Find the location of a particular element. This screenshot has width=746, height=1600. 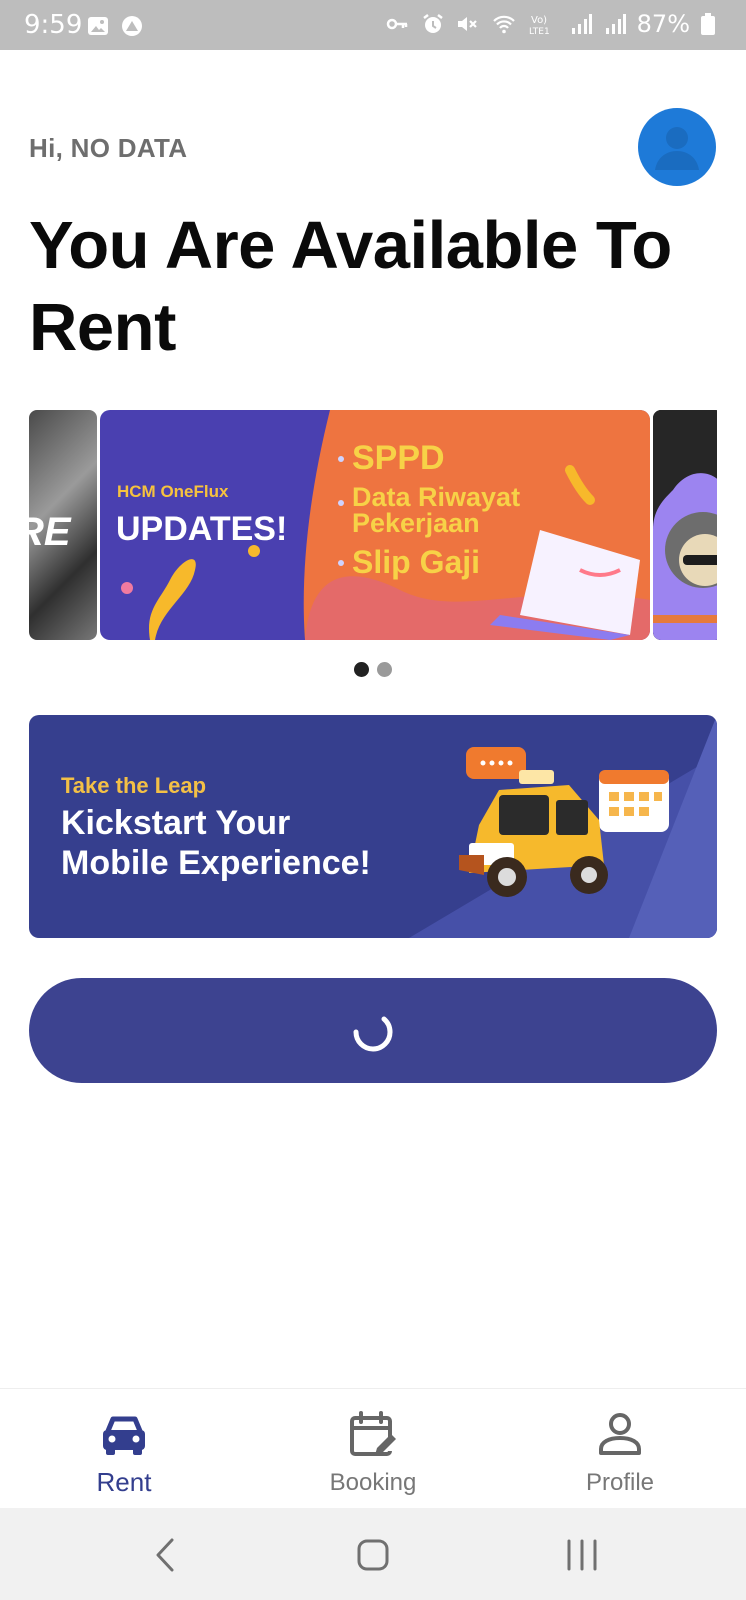

slide-bullet: Data Riwayat Pekerjaan is located at coordinates (458, 510).